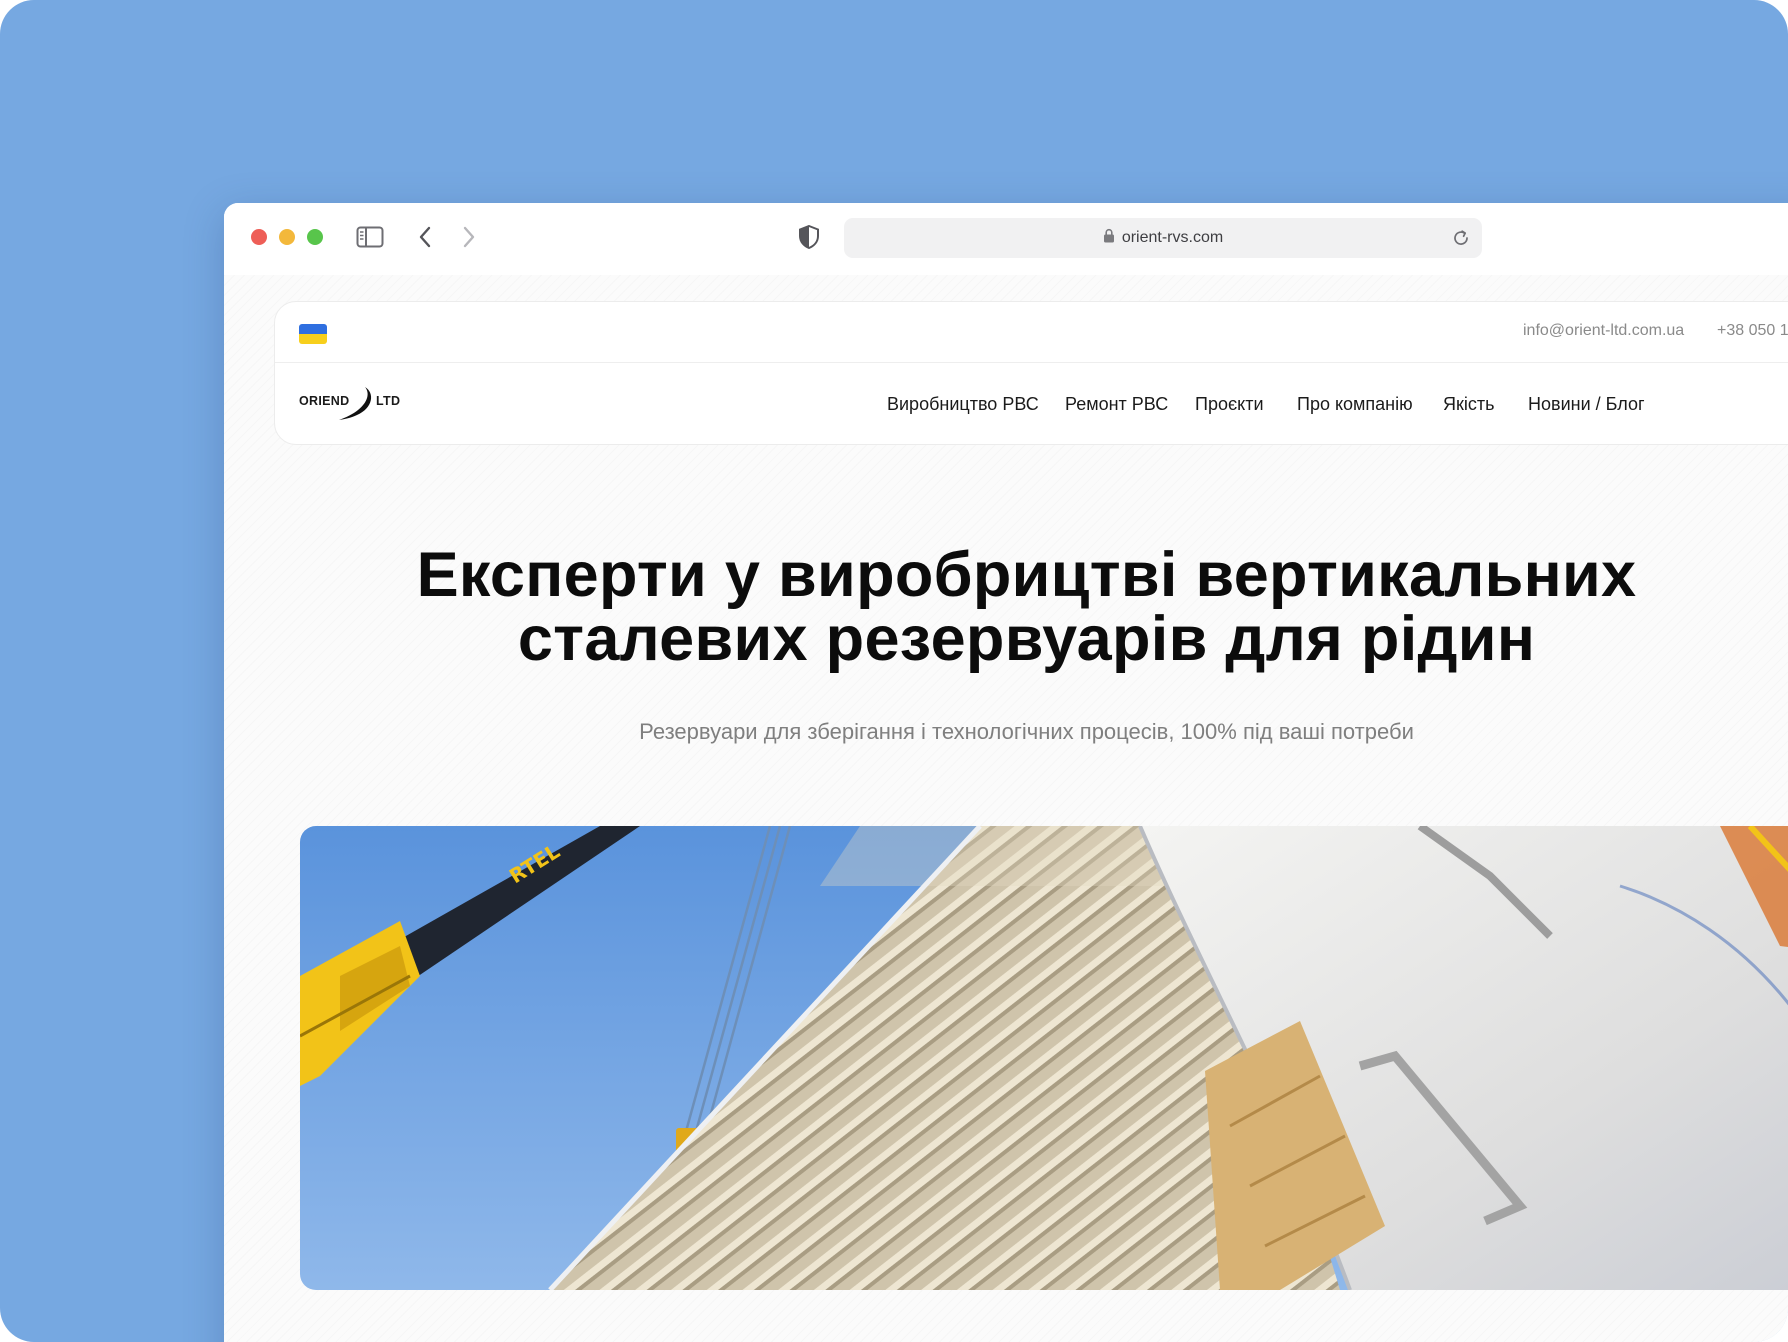 The width and height of the screenshot is (1788, 1342). What do you see at coordinates (1355, 404) in the screenshot?
I see `nav-item-about: Про компанію` at bounding box center [1355, 404].